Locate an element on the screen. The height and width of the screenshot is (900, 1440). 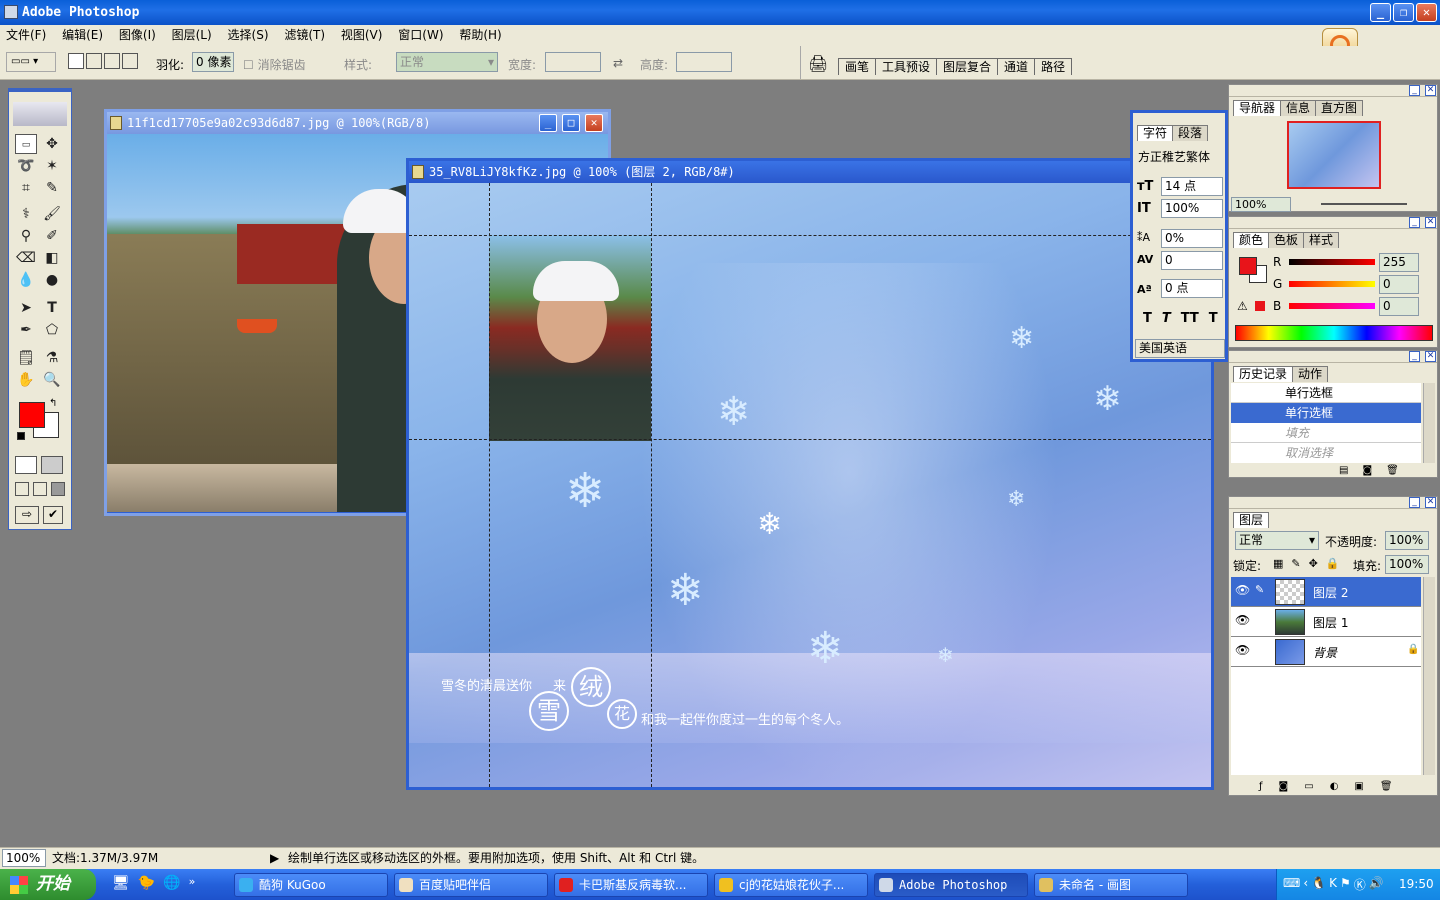
kugoo-tray-icon: Ⓚ is located at coordinates (1360, 884).